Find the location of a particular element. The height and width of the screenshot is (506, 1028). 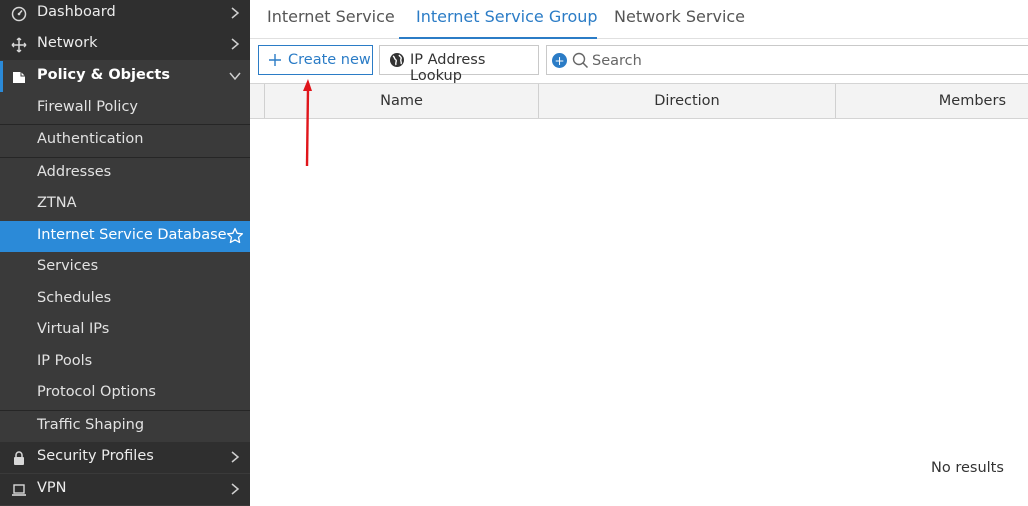

create-new-label: Create new is located at coordinates (329, 60).